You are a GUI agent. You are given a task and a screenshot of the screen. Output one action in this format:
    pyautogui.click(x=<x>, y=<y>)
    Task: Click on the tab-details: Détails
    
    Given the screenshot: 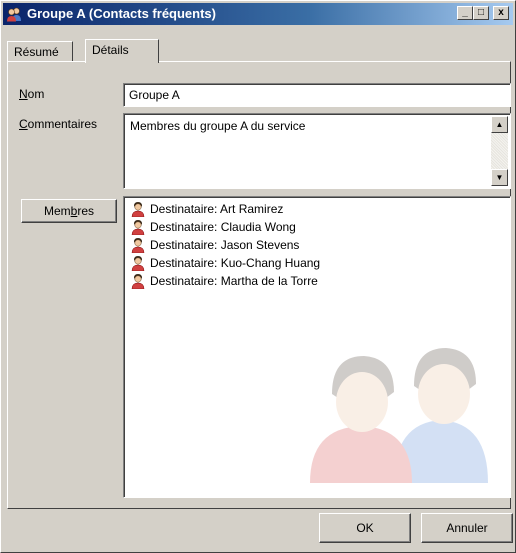 What is the action you would take?
    pyautogui.click(x=122, y=51)
    